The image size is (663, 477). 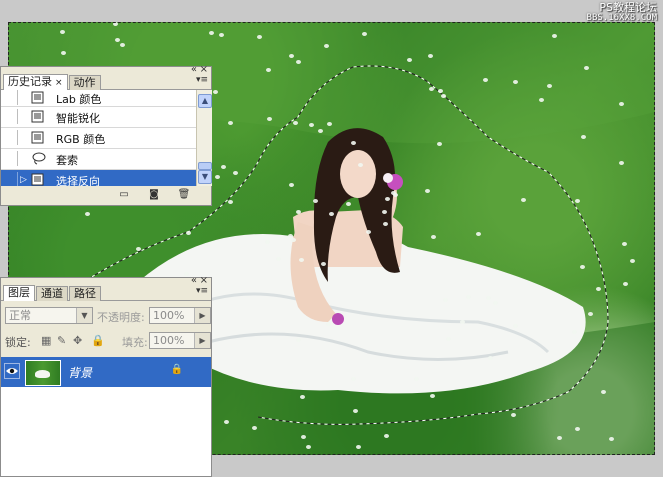 I want to click on fill-field: 100% ▶, so click(x=180, y=340).